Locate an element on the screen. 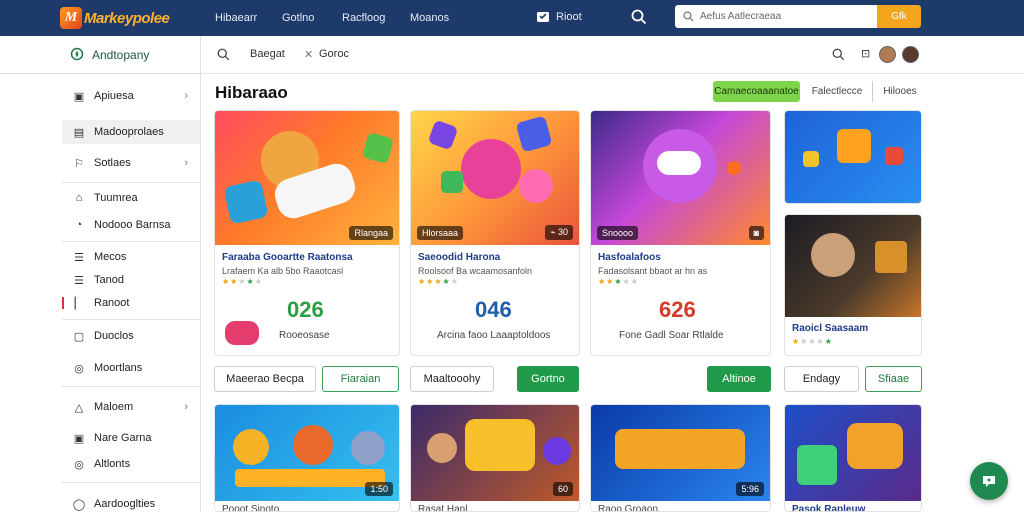  sidebar-item-5: ◔ Nodooo Barnsa is located at coordinates (131, 225).